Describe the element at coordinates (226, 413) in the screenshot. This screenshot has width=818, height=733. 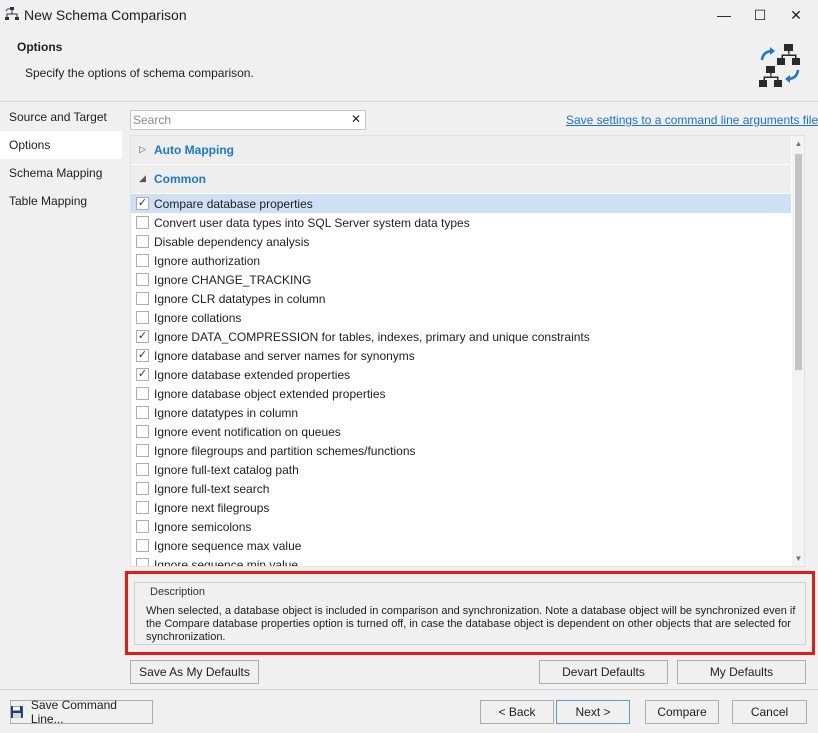
I see `option-label: Ignore datatypes in column` at that location.